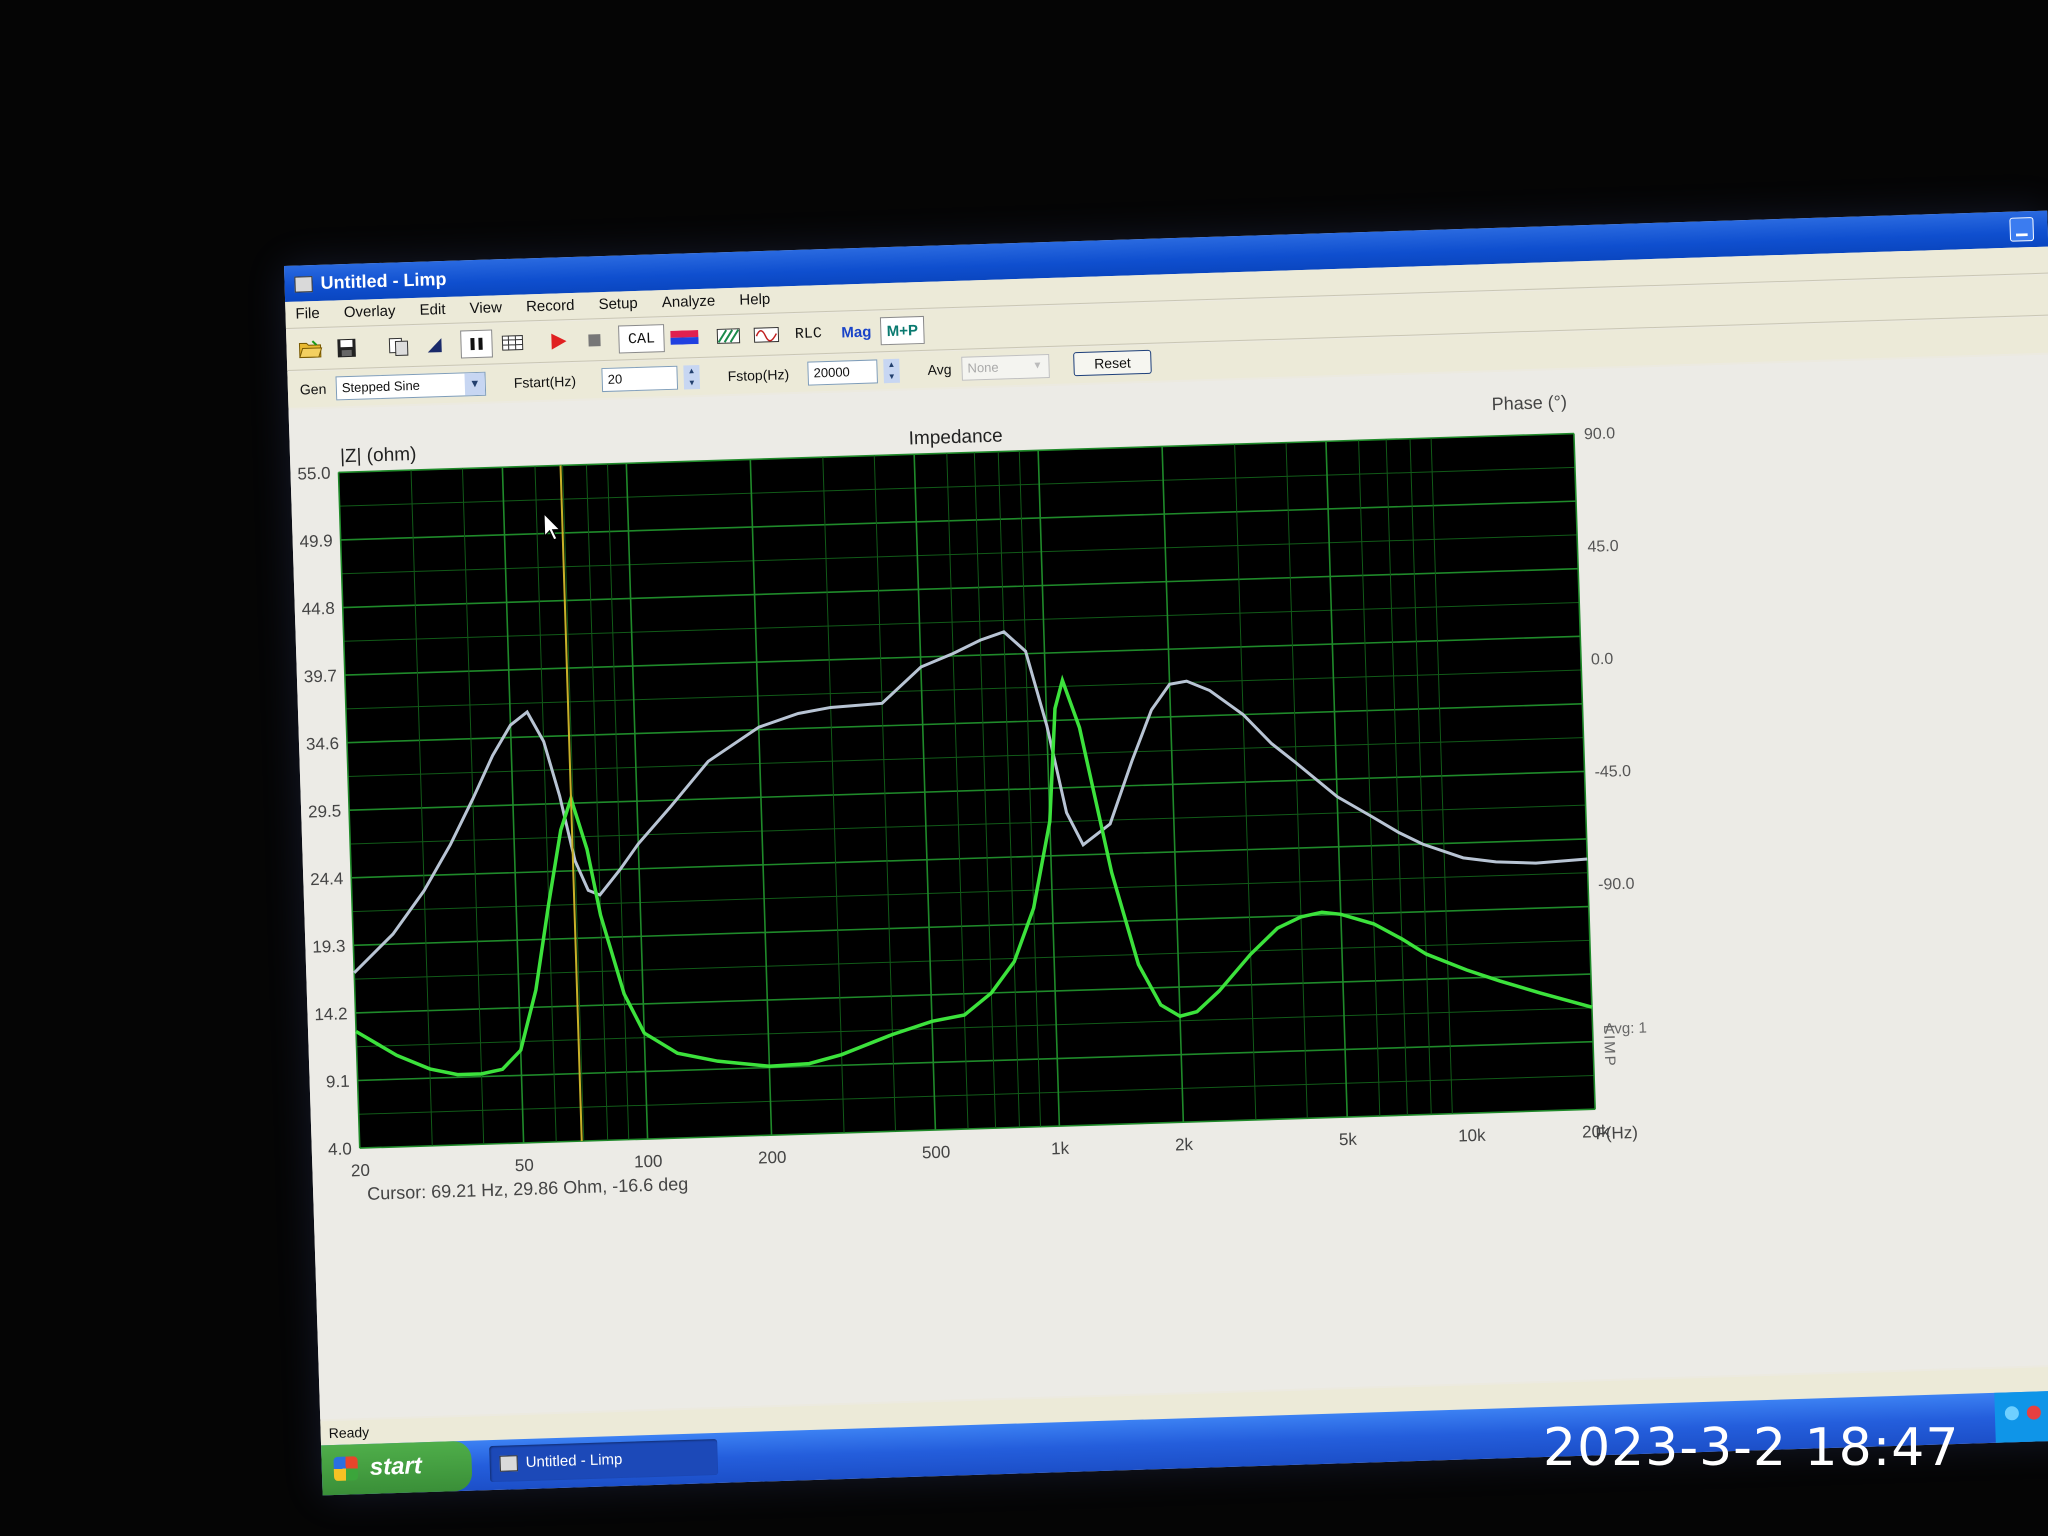  I want to click on system-tray, so click(2021, 1416).